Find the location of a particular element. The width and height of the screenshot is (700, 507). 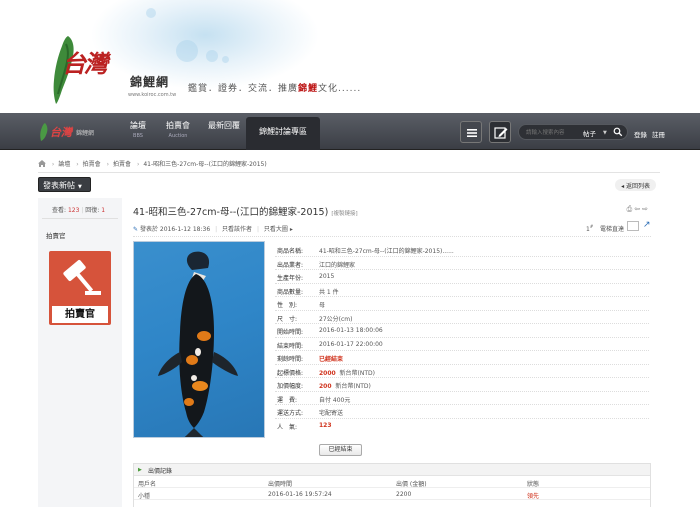

breadcrumb-auction: 拍賣會 is located at coordinates (92, 164).